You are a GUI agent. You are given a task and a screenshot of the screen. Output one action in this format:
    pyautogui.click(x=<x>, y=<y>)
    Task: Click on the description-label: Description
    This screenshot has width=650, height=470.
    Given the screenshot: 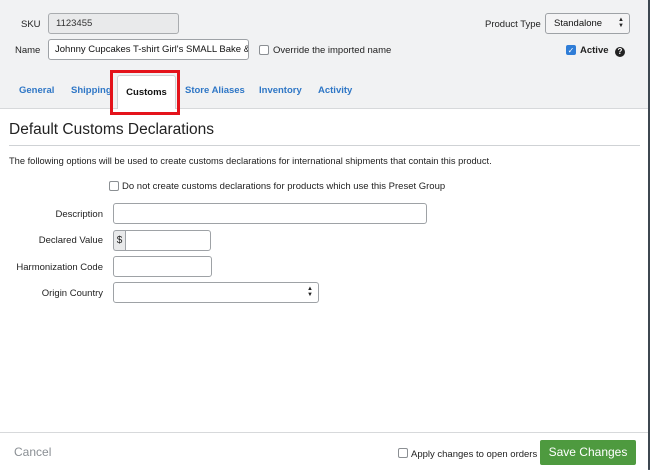 What is the action you would take?
    pyautogui.click(x=79, y=214)
    